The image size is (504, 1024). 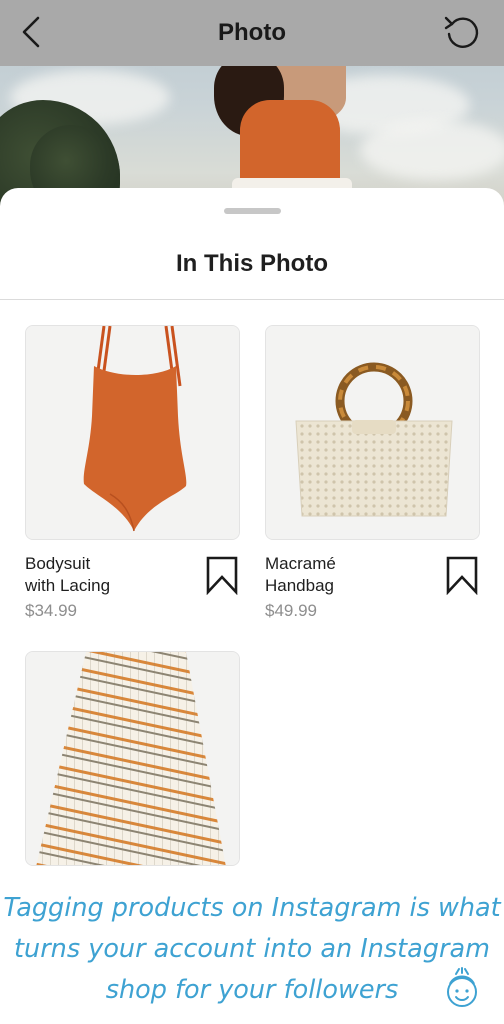 What do you see at coordinates (252, 990) in the screenshot?
I see `caption-line: shop for your followers` at bounding box center [252, 990].